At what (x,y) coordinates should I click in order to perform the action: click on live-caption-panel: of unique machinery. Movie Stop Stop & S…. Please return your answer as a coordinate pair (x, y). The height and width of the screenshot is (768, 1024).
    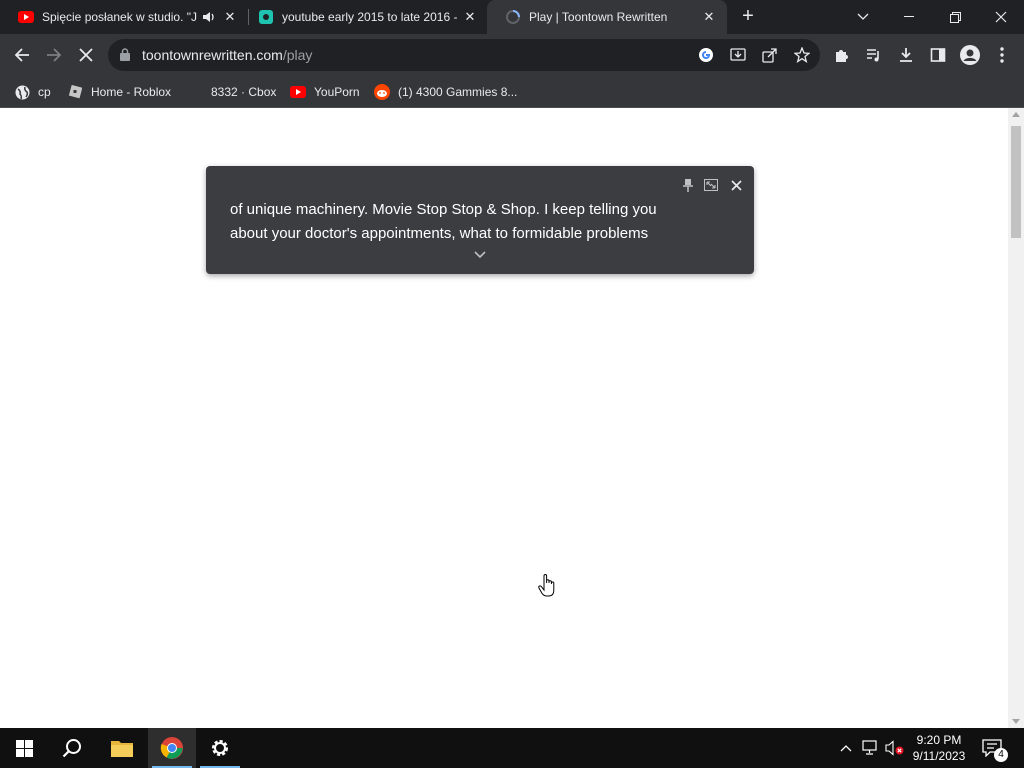
    Looking at the image, I should click on (480, 220).